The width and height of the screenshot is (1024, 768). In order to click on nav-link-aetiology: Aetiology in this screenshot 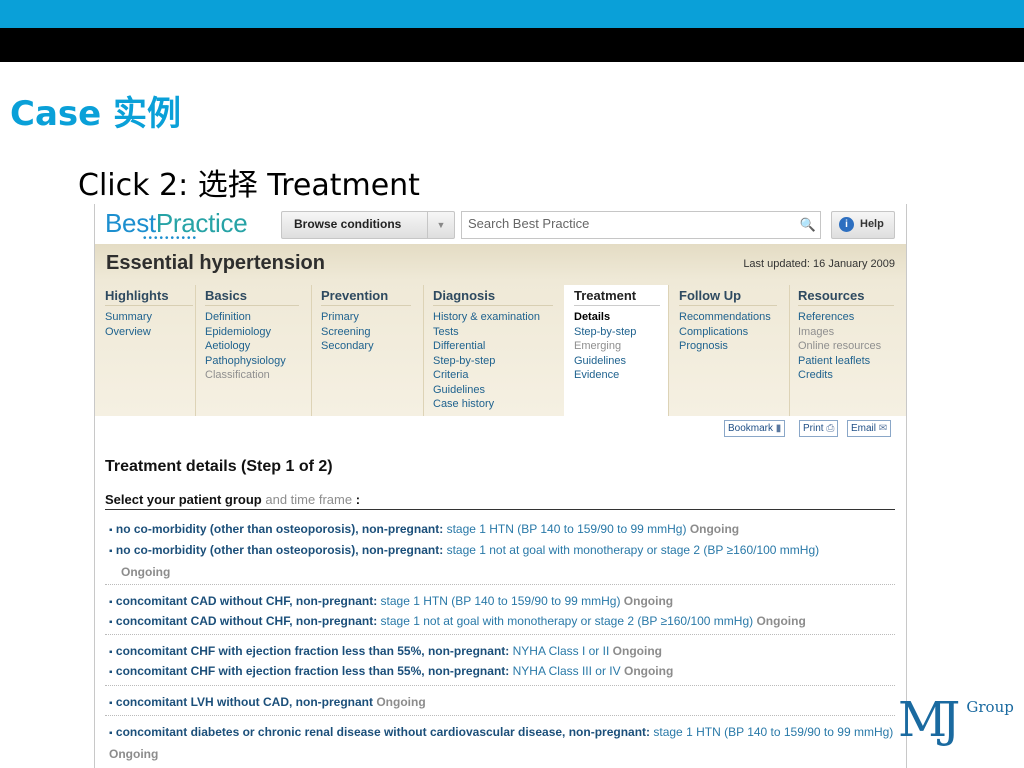, I will do `click(245, 346)`.